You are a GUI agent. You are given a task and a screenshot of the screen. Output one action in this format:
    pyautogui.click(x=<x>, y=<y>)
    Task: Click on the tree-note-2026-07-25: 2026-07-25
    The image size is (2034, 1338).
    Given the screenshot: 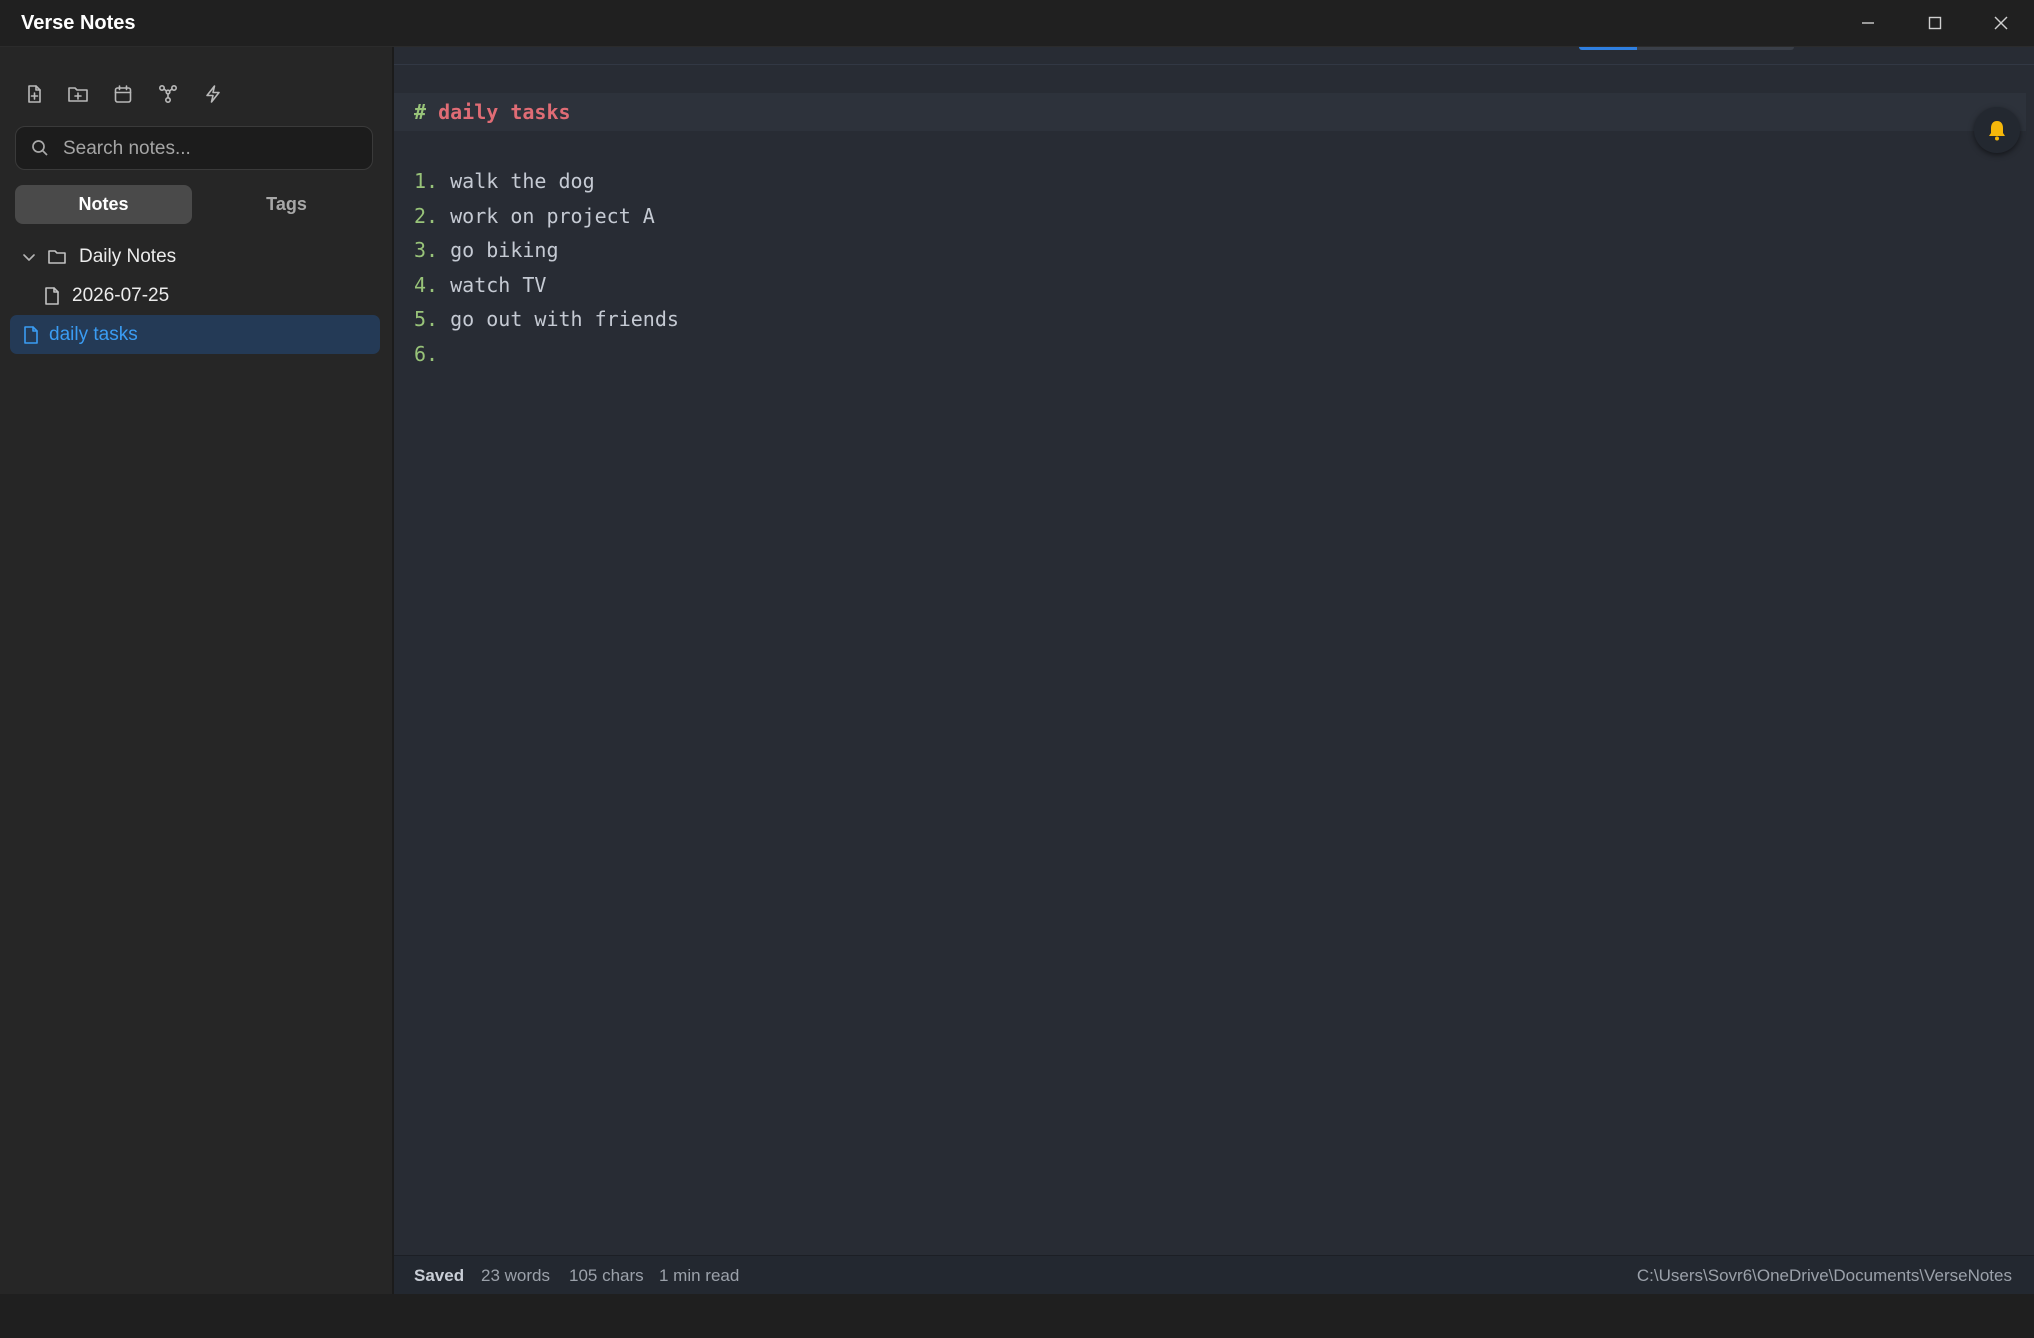 What is the action you would take?
    pyautogui.click(x=195, y=296)
    